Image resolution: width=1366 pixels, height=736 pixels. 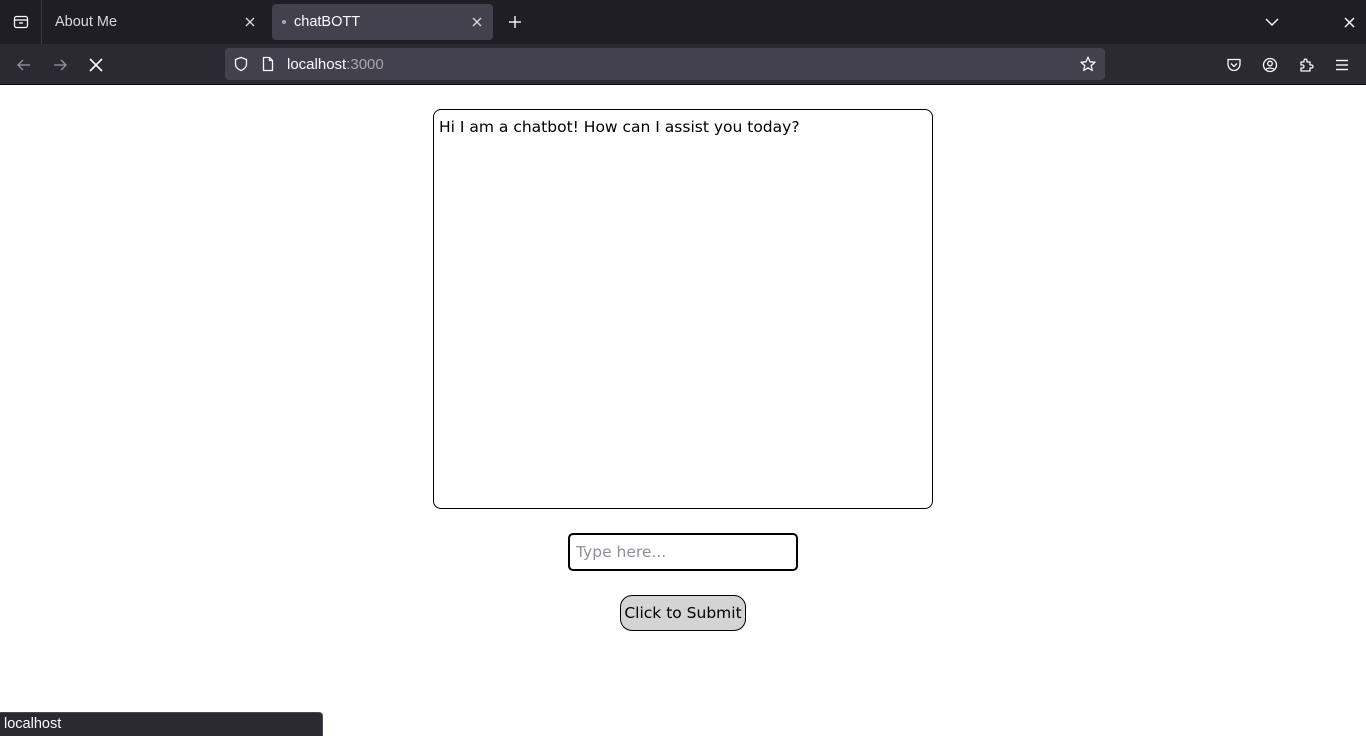 I want to click on back-button, so click(x=24, y=65).